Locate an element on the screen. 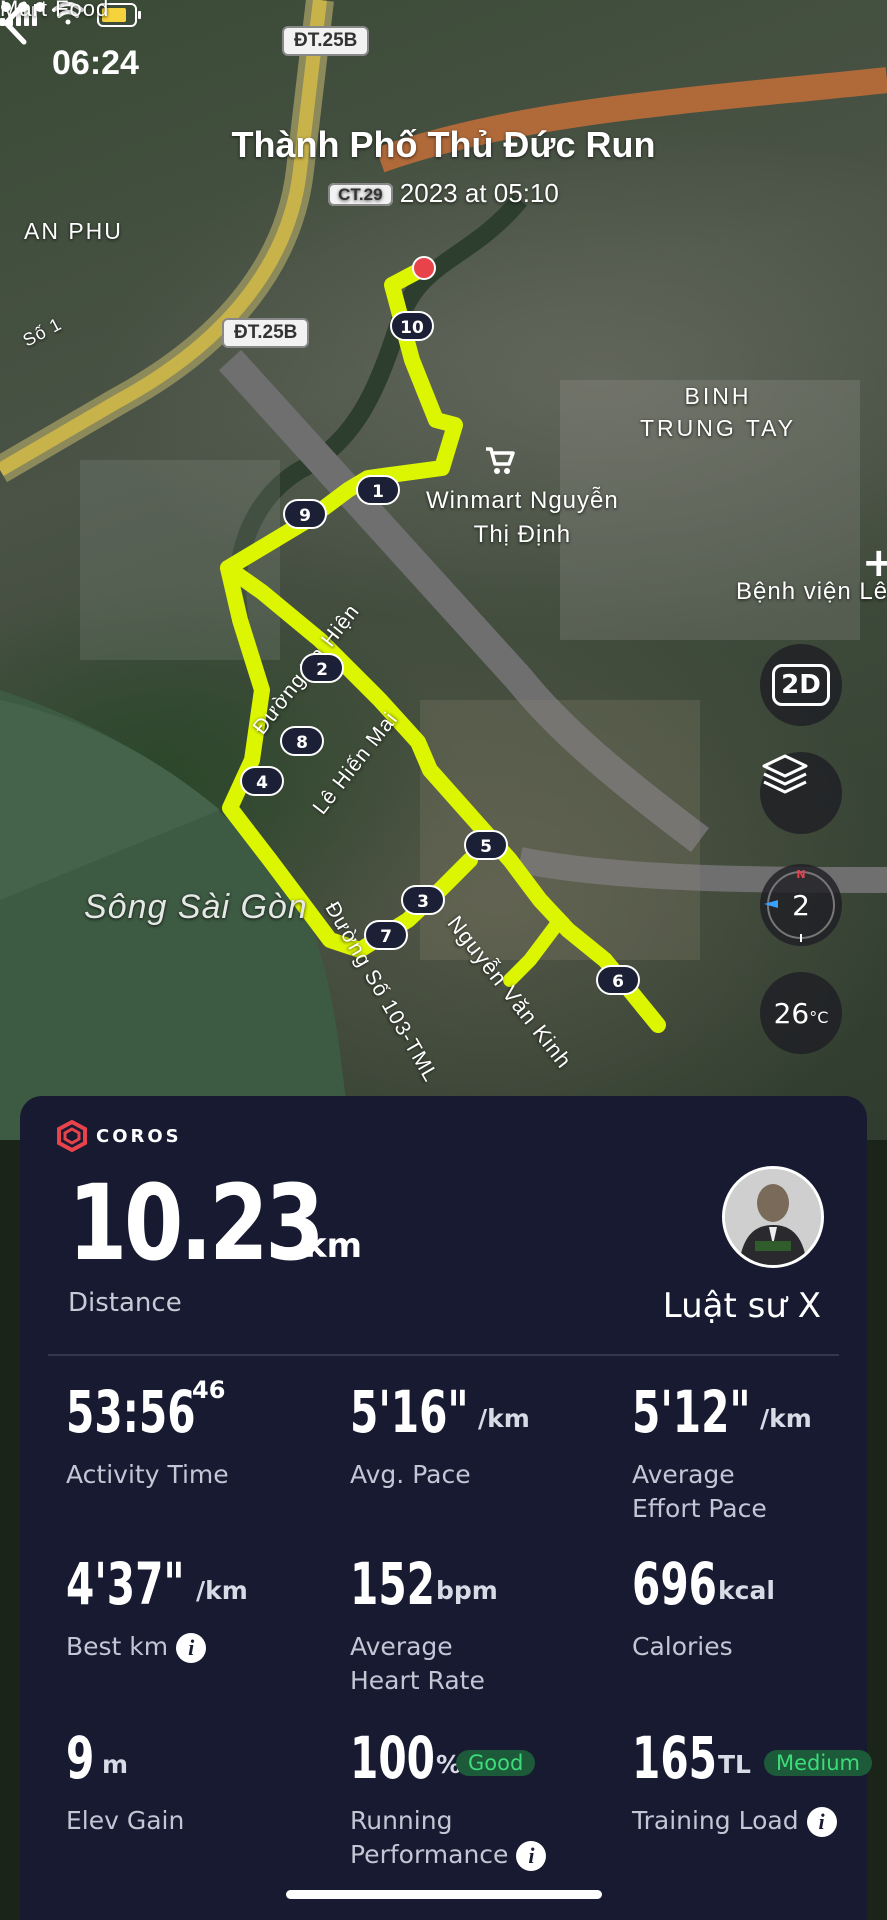  km-marker: 3 is located at coordinates (423, 900).